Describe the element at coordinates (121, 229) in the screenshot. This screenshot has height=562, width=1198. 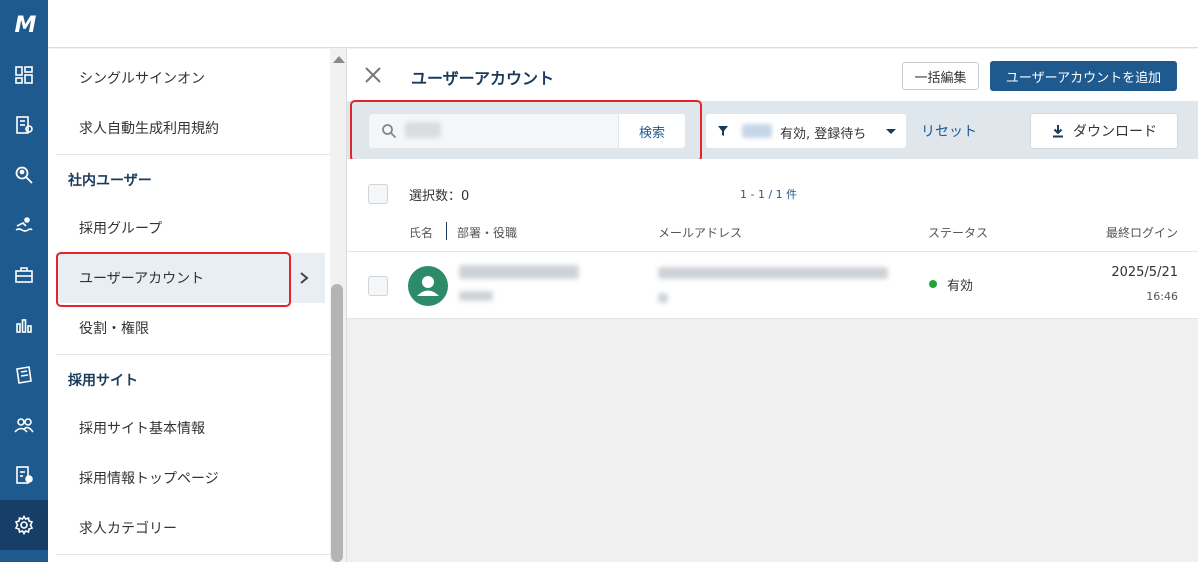
I see `sidebar-item-label: 採用グループ` at that location.